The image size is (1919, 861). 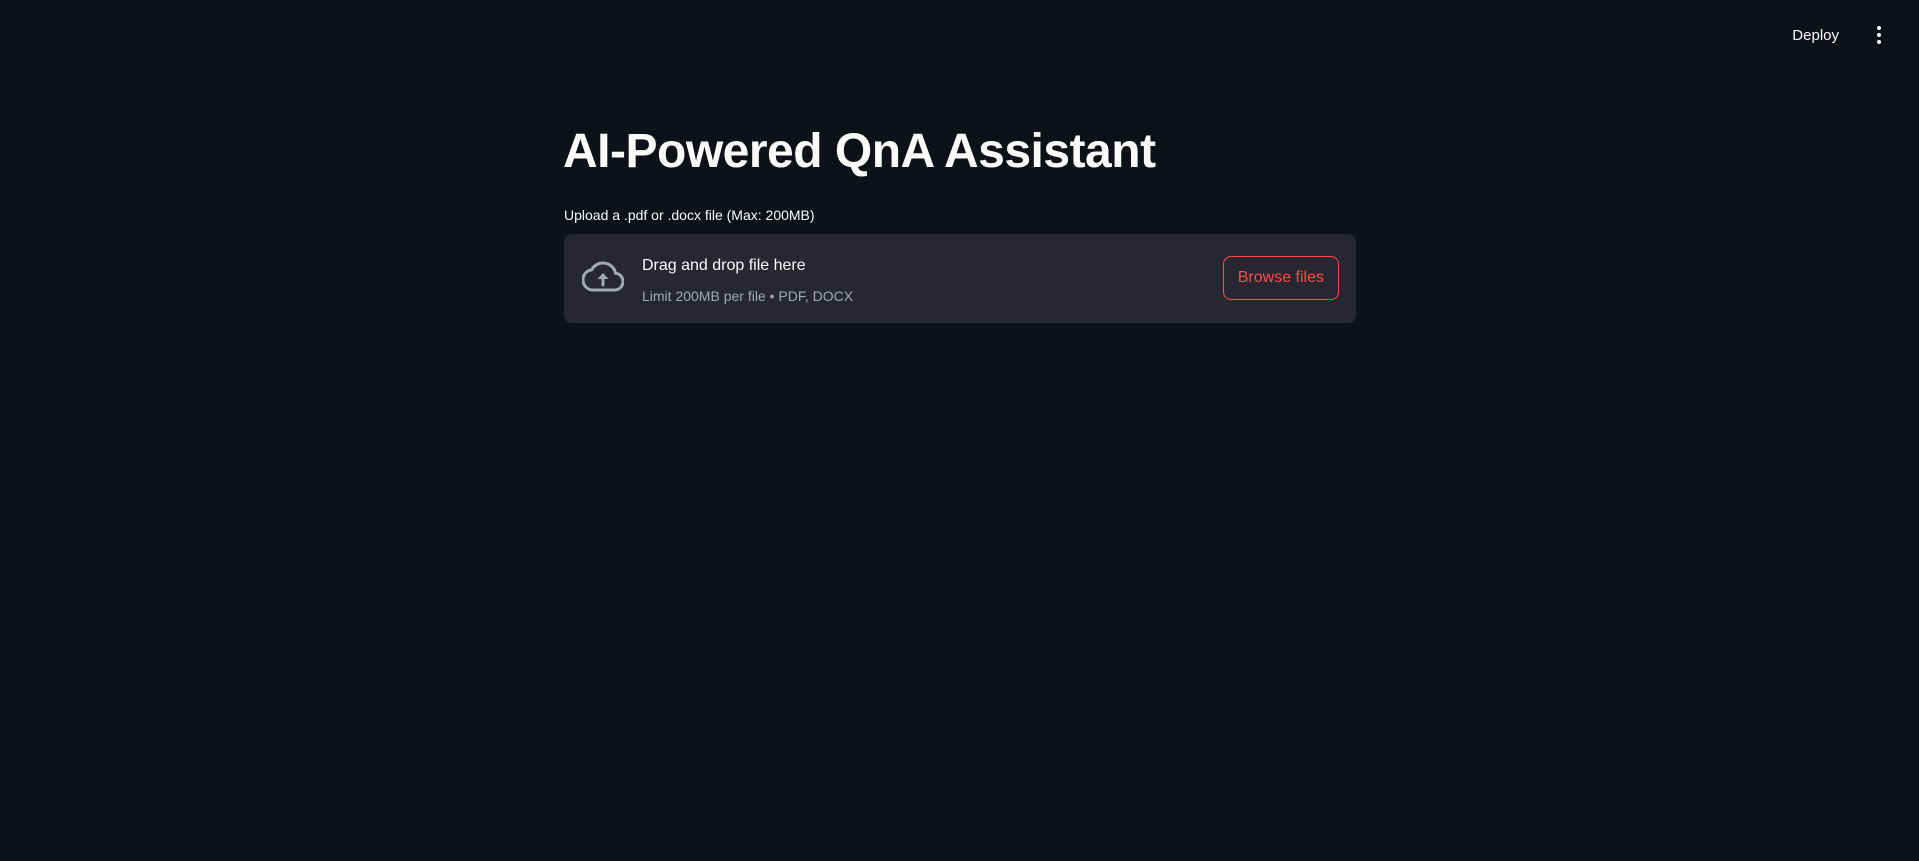 I want to click on file-uploader-label: Upload a .pdf or .docx file (Max: 200MB), so click(x=689, y=215).